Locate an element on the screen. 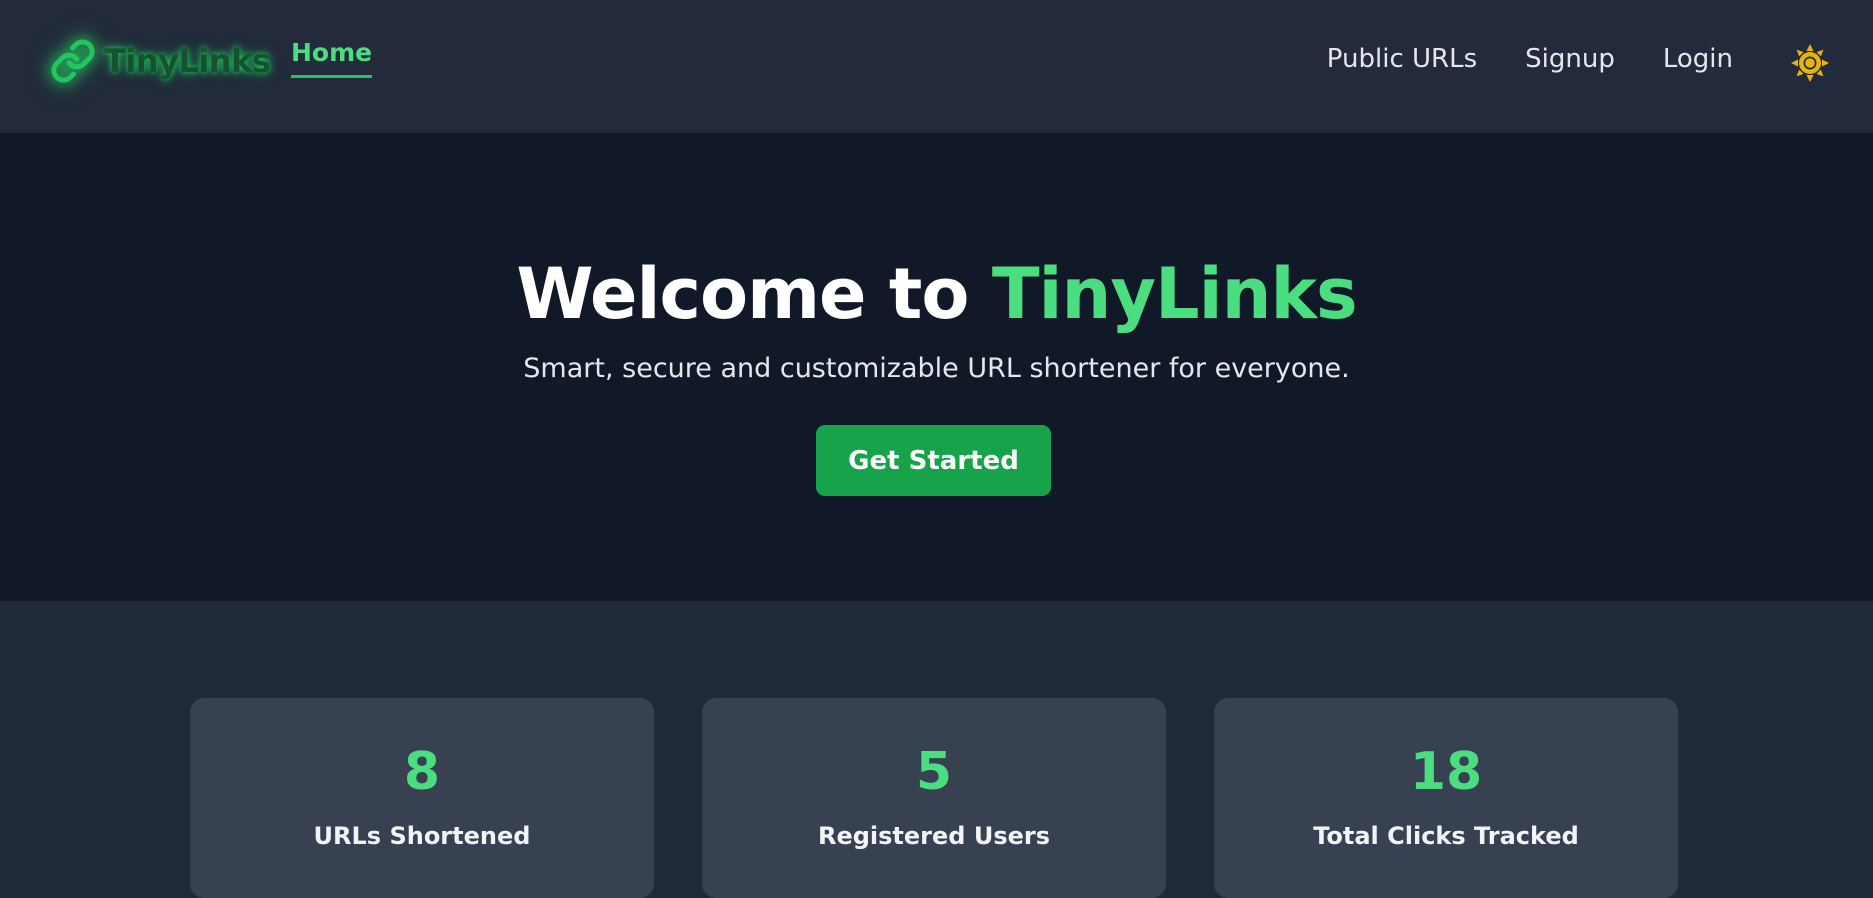  link-icon is located at coordinates (73, 61).